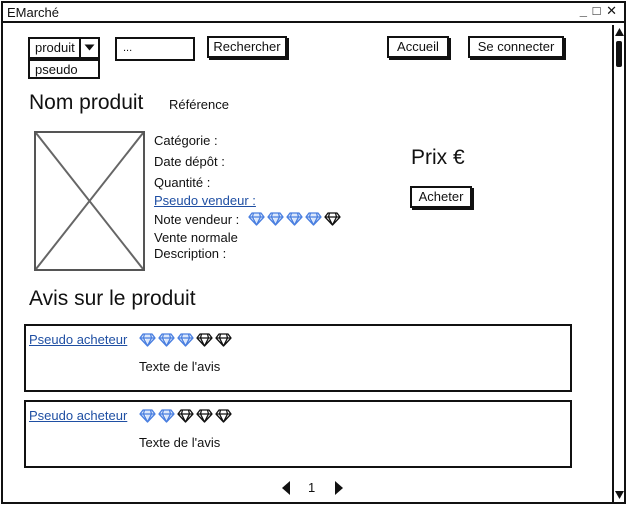 The width and height of the screenshot is (627, 505). What do you see at coordinates (56, 69) in the screenshot?
I see `option-label: pseudo` at bounding box center [56, 69].